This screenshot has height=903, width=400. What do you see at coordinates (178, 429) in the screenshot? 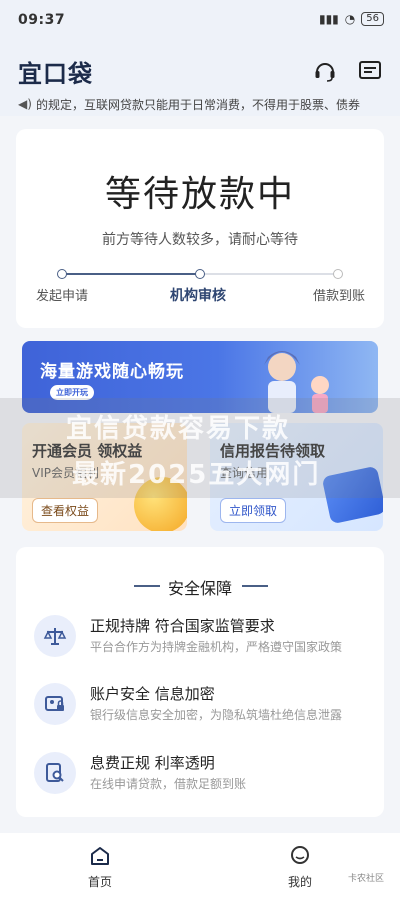
I see `watermark-line-1: 宜信贷款容易下款` at bounding box center [178, 429].